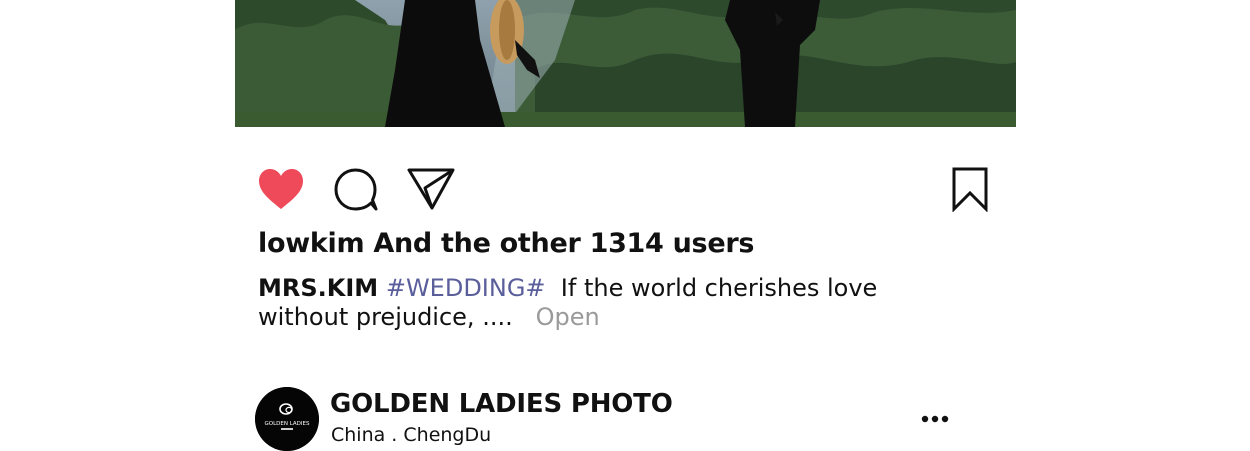  Describe the element at coordinates (506, 243) in the screenshot. I see `likes-summary: lowkim And the other 1314 users` at that location.